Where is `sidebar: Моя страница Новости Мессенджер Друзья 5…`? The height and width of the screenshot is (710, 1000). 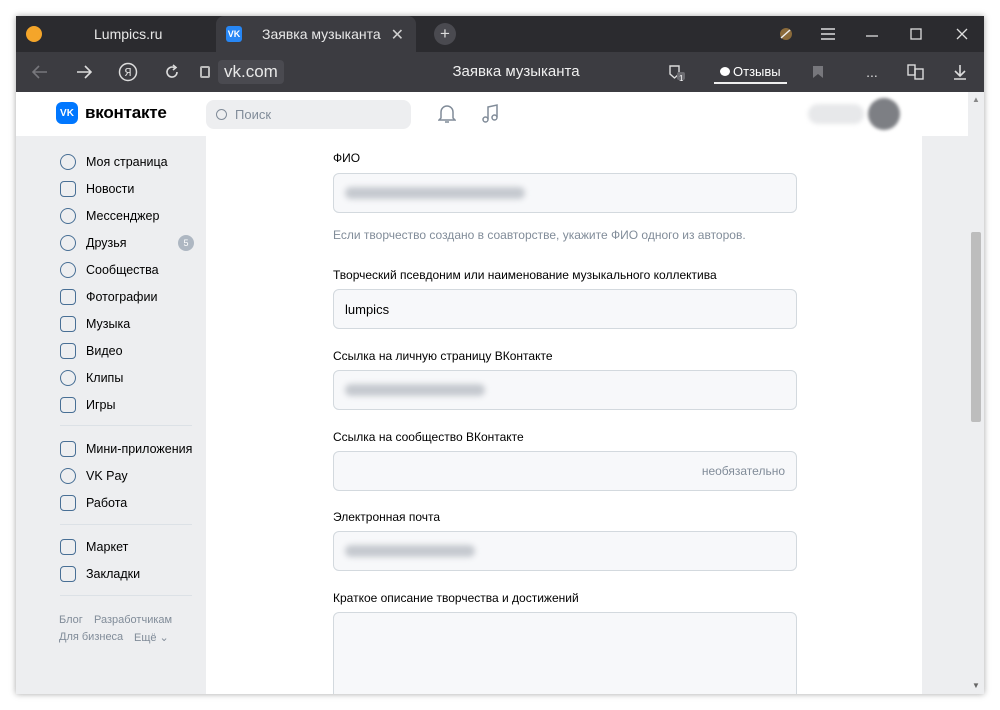
sidebar: Моя страница Новости Мессенджер Друзья 5… is located at coordinates (111, 415).